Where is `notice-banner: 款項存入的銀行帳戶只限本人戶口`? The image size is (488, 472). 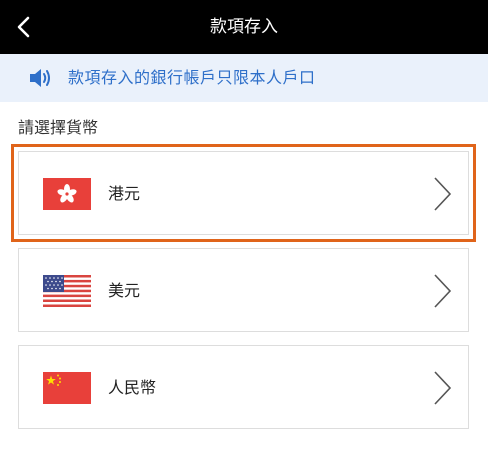
notice-banner: 款項存入的銀行帳戶只限本人戶口 is located at coordinates (244, 78).